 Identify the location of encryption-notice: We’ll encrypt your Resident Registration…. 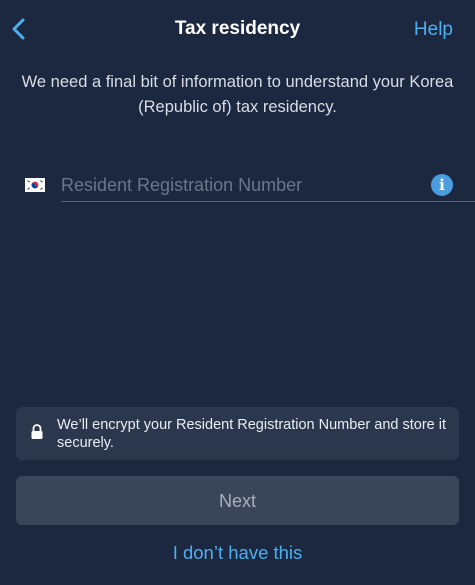
(237, 433).